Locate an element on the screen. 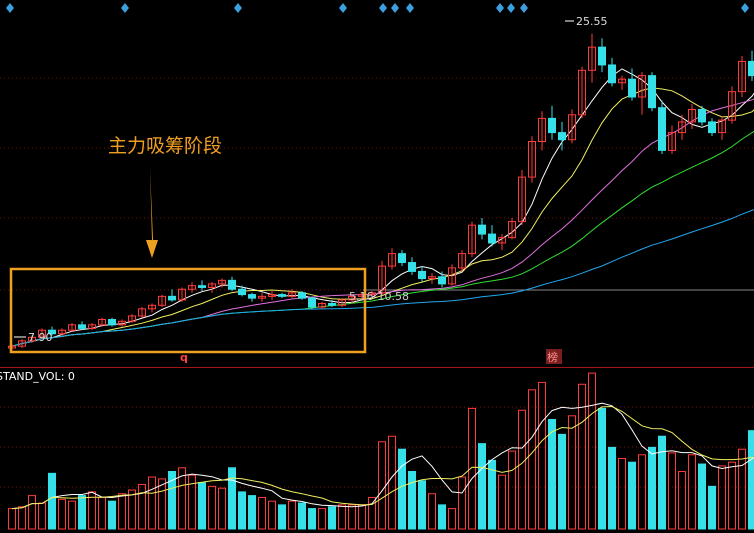 Image resolution: width=754 pixels, height=533 pixels. range-label: 5.16-10.58 is located at coordinates (379, 296).